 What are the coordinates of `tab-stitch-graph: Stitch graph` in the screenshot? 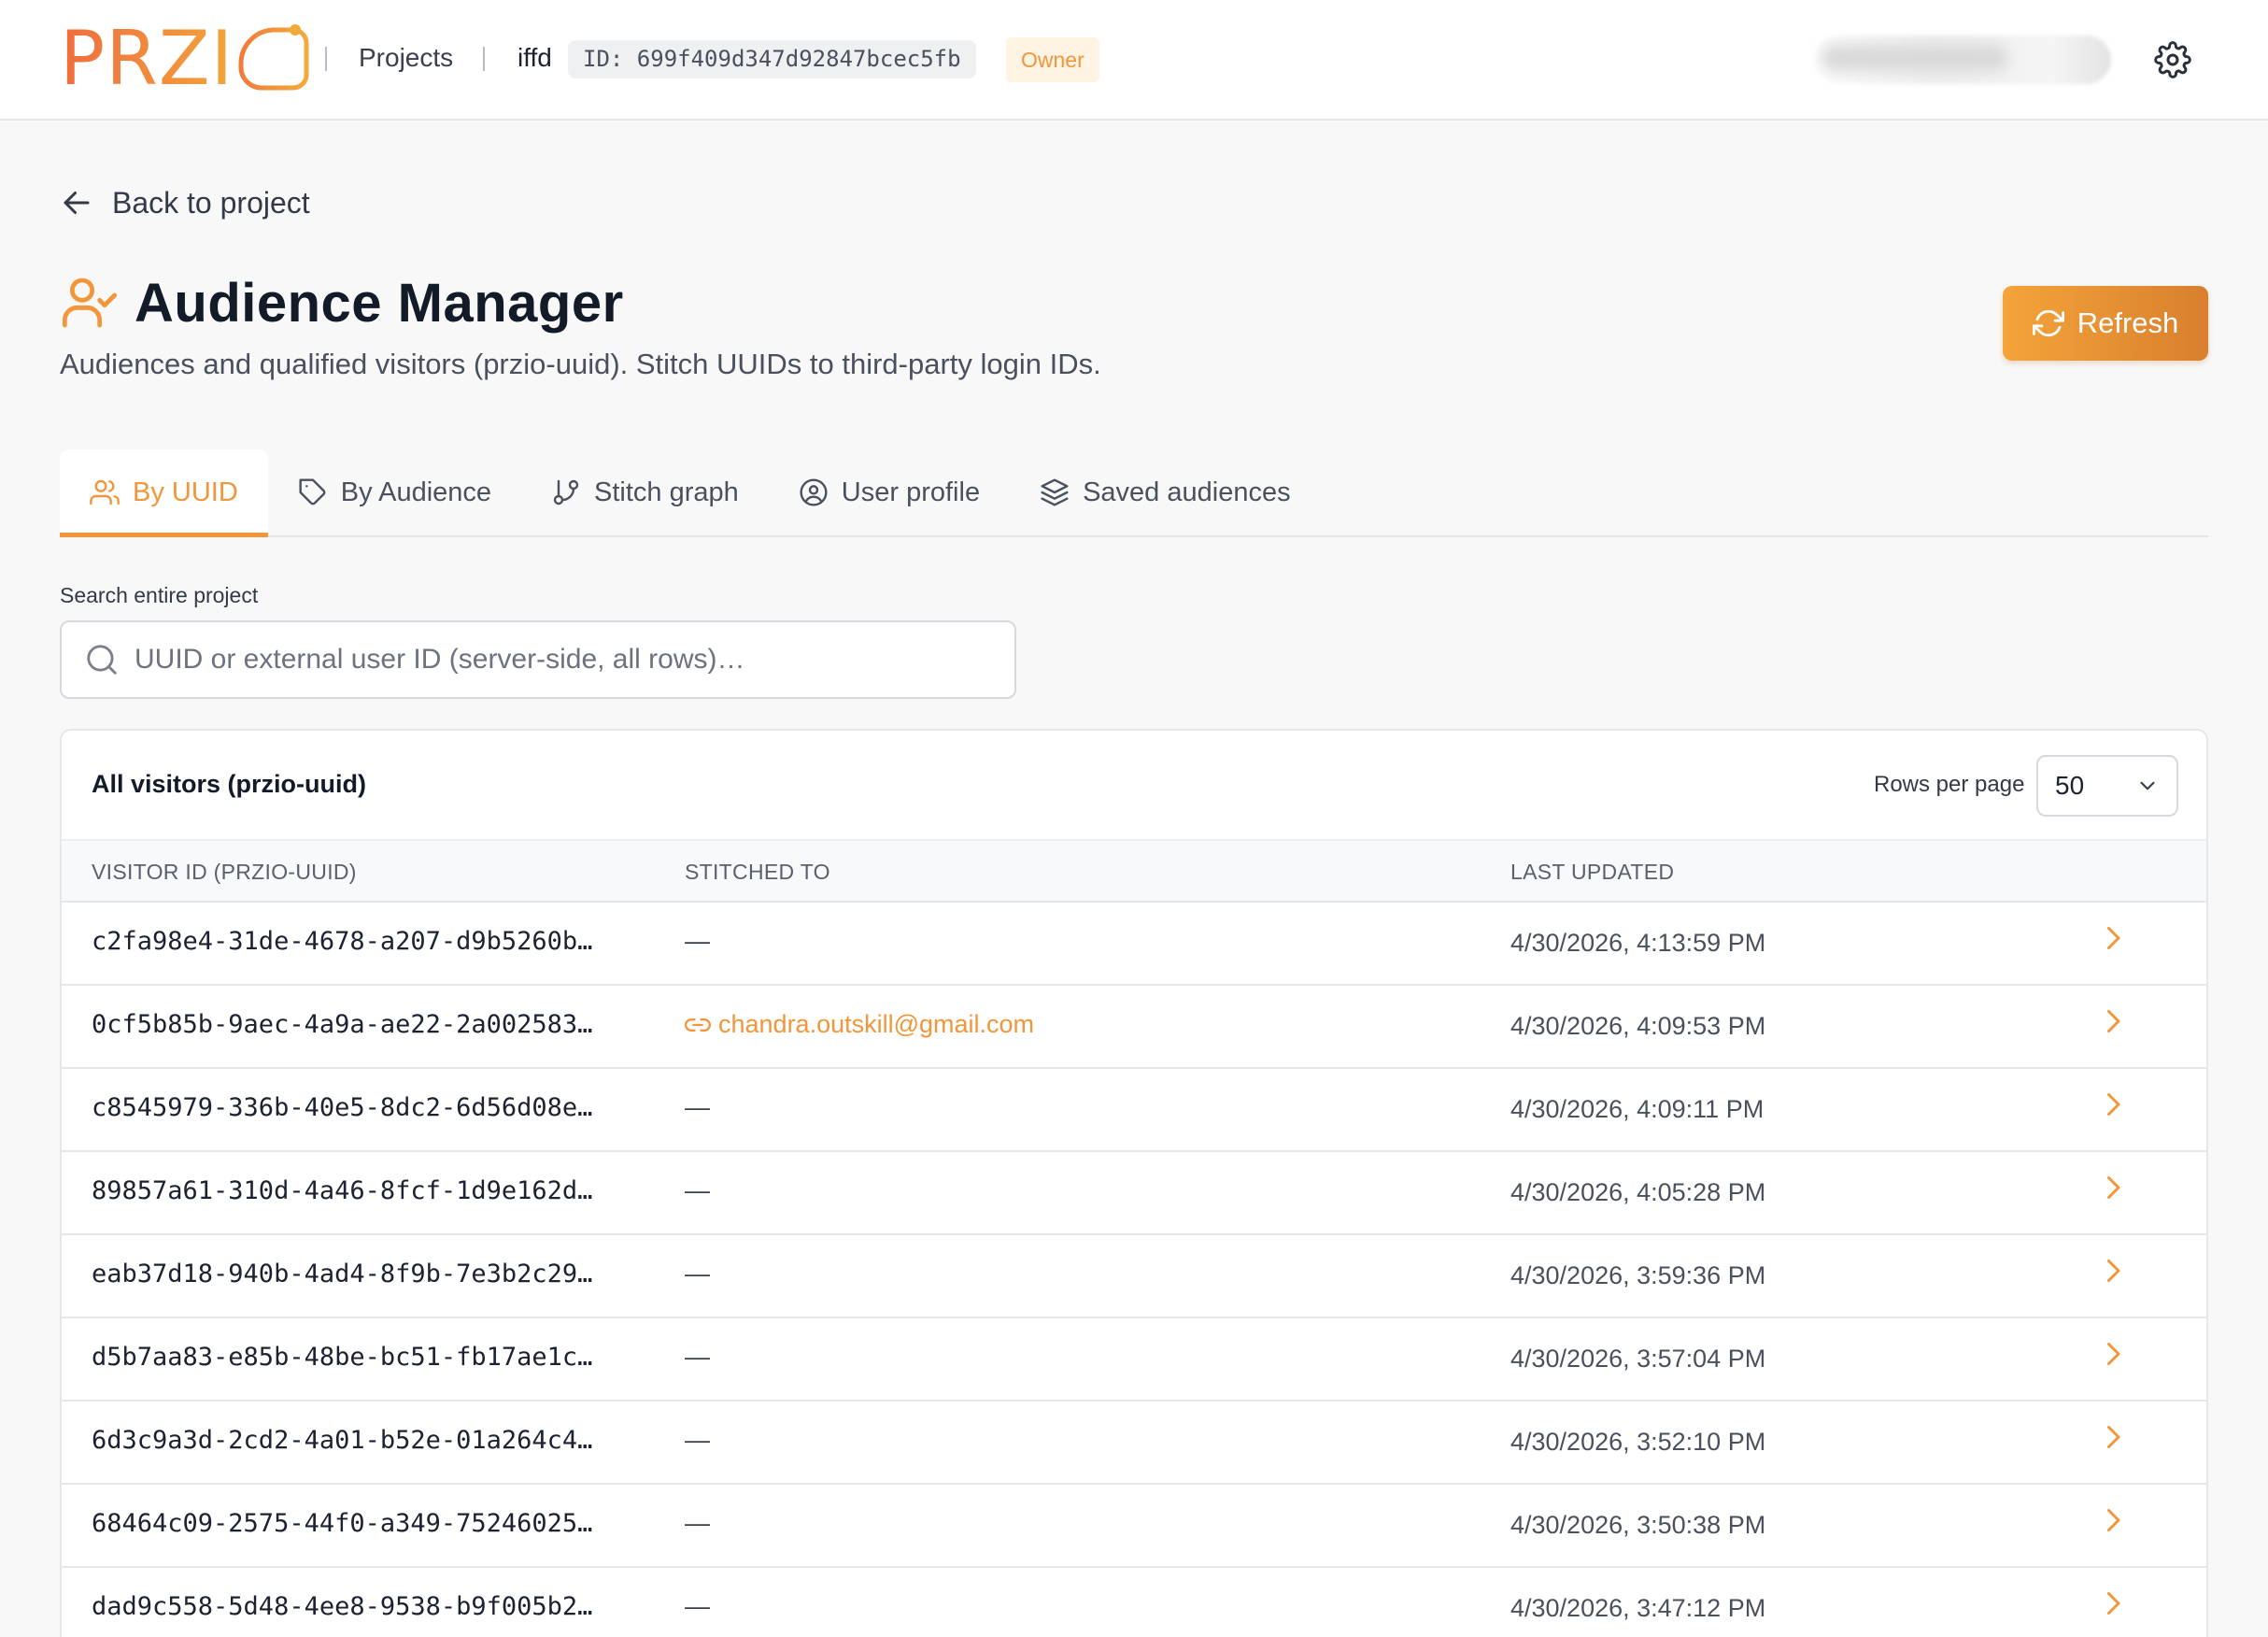 It's located at (645, 492).